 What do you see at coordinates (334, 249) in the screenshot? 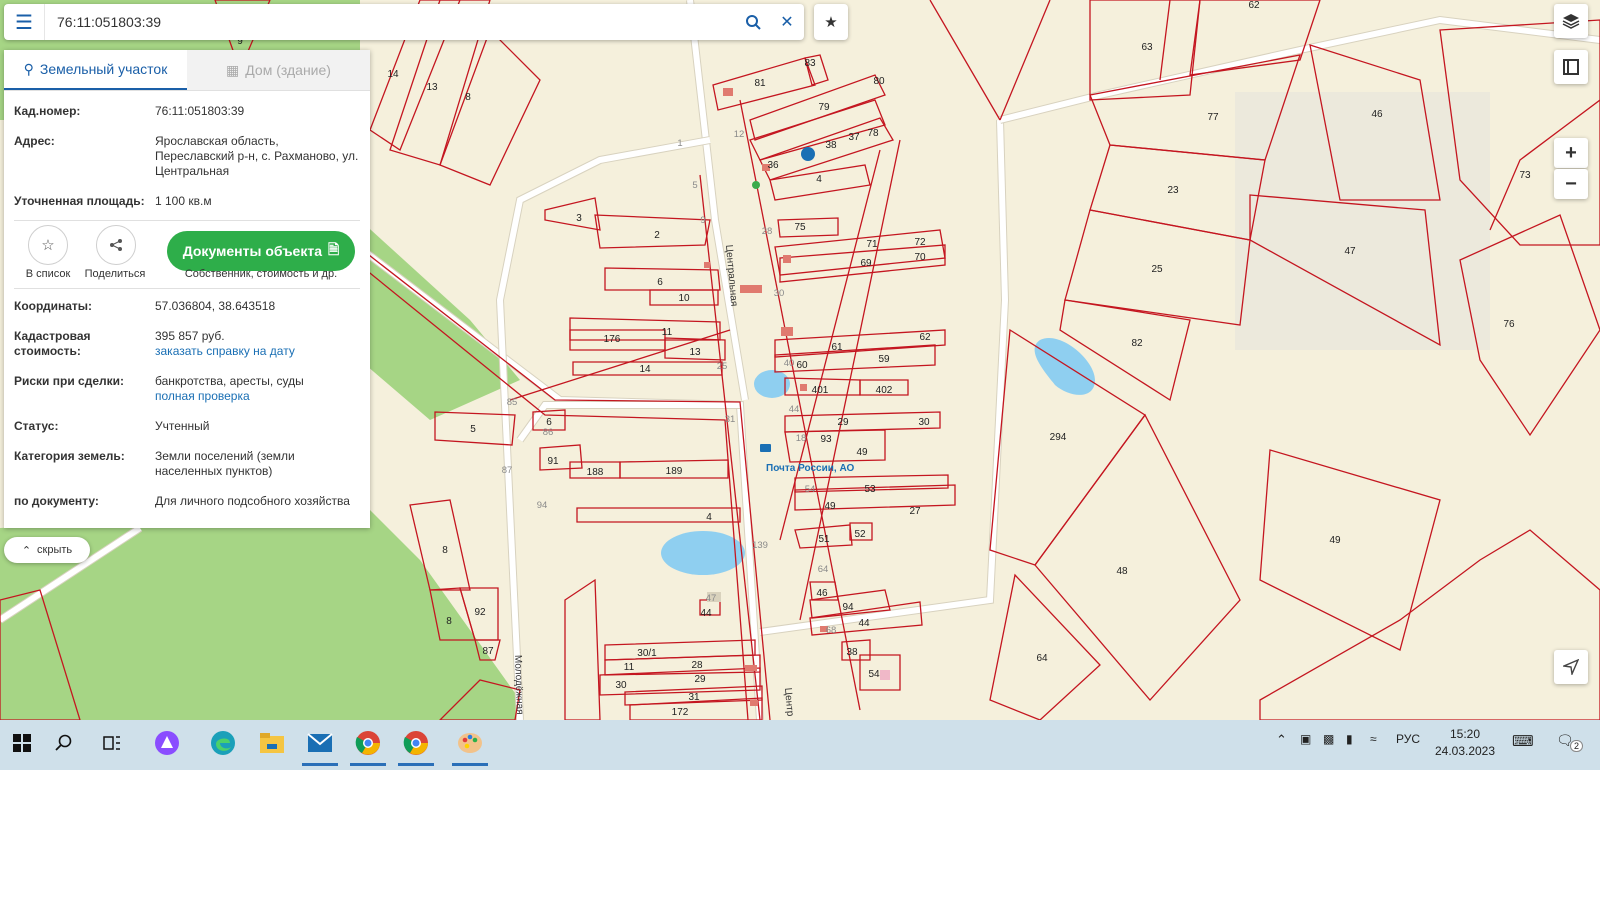
I see `document-icon: 🗎` at bounding box center [334, 249].